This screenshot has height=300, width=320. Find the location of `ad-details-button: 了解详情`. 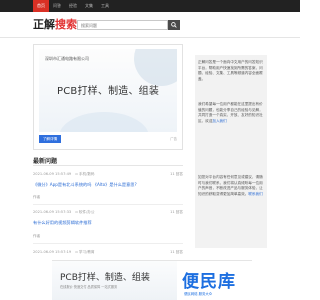

ad-details-button: 了解详情 is located at coordinates (50, 139).